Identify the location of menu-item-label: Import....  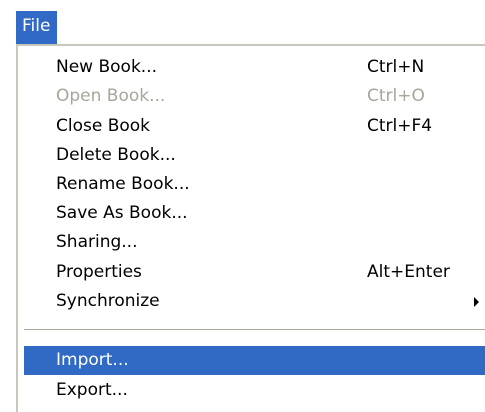
(92, 360).